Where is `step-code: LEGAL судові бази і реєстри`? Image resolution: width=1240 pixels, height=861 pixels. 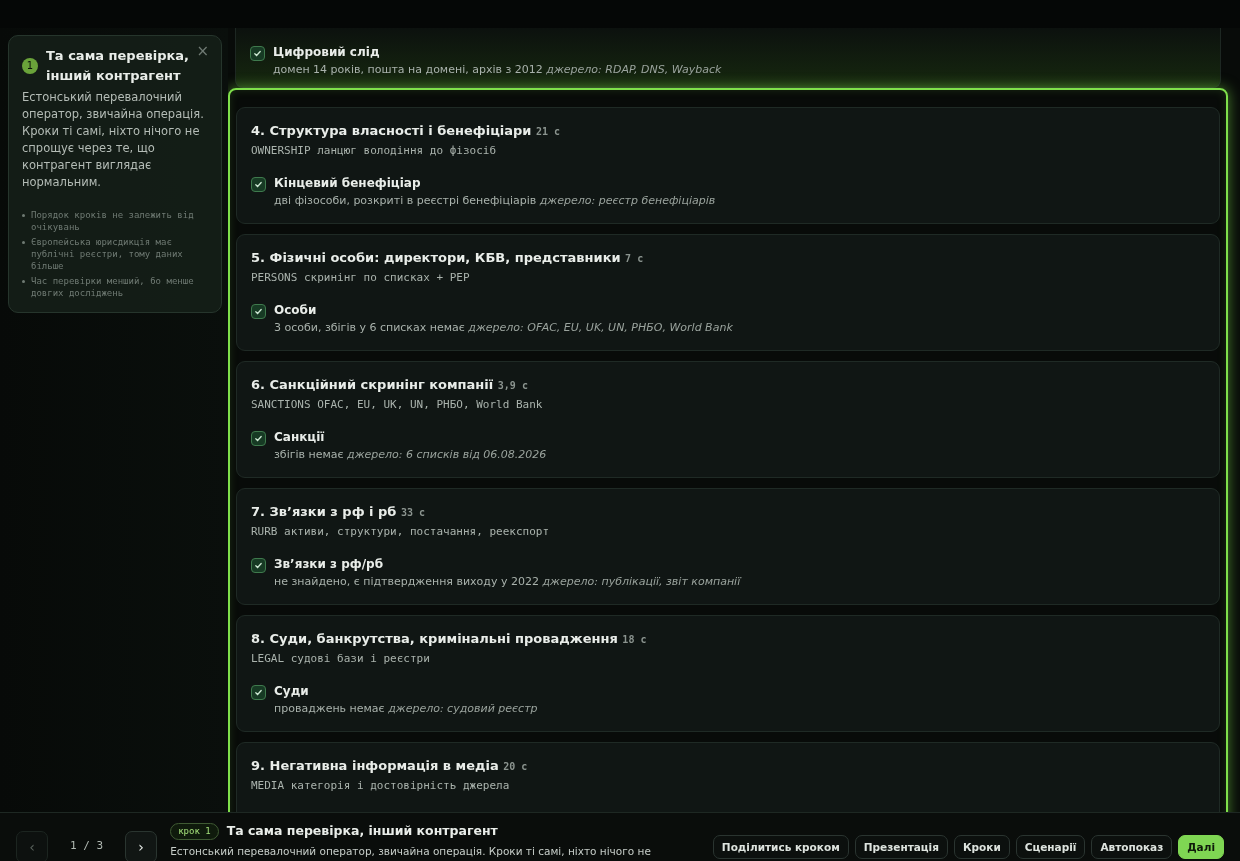 step-code: LEGAL судові бази і реєстри is located at coordinates (341, 659).